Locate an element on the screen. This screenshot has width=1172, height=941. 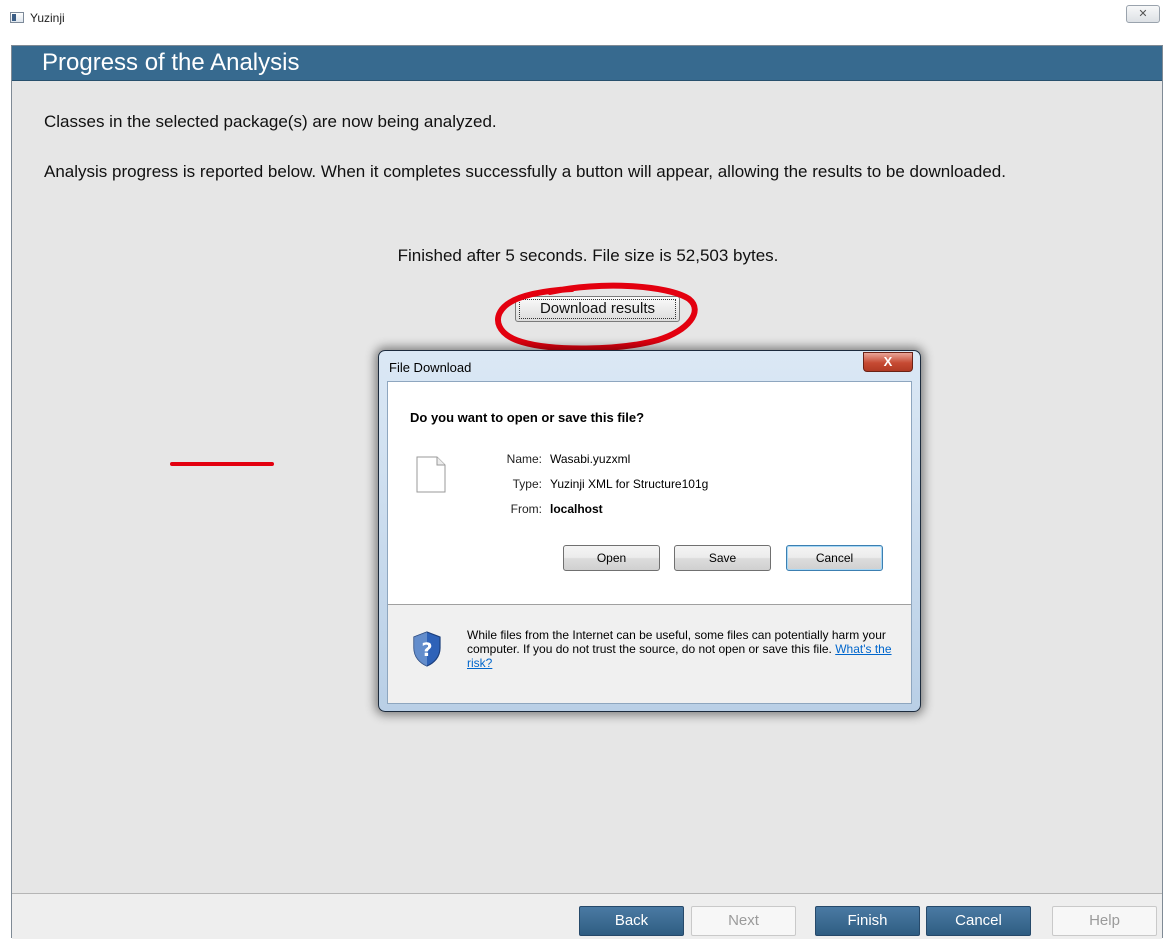
type-label: Type: is located at coordinates (527, 484).